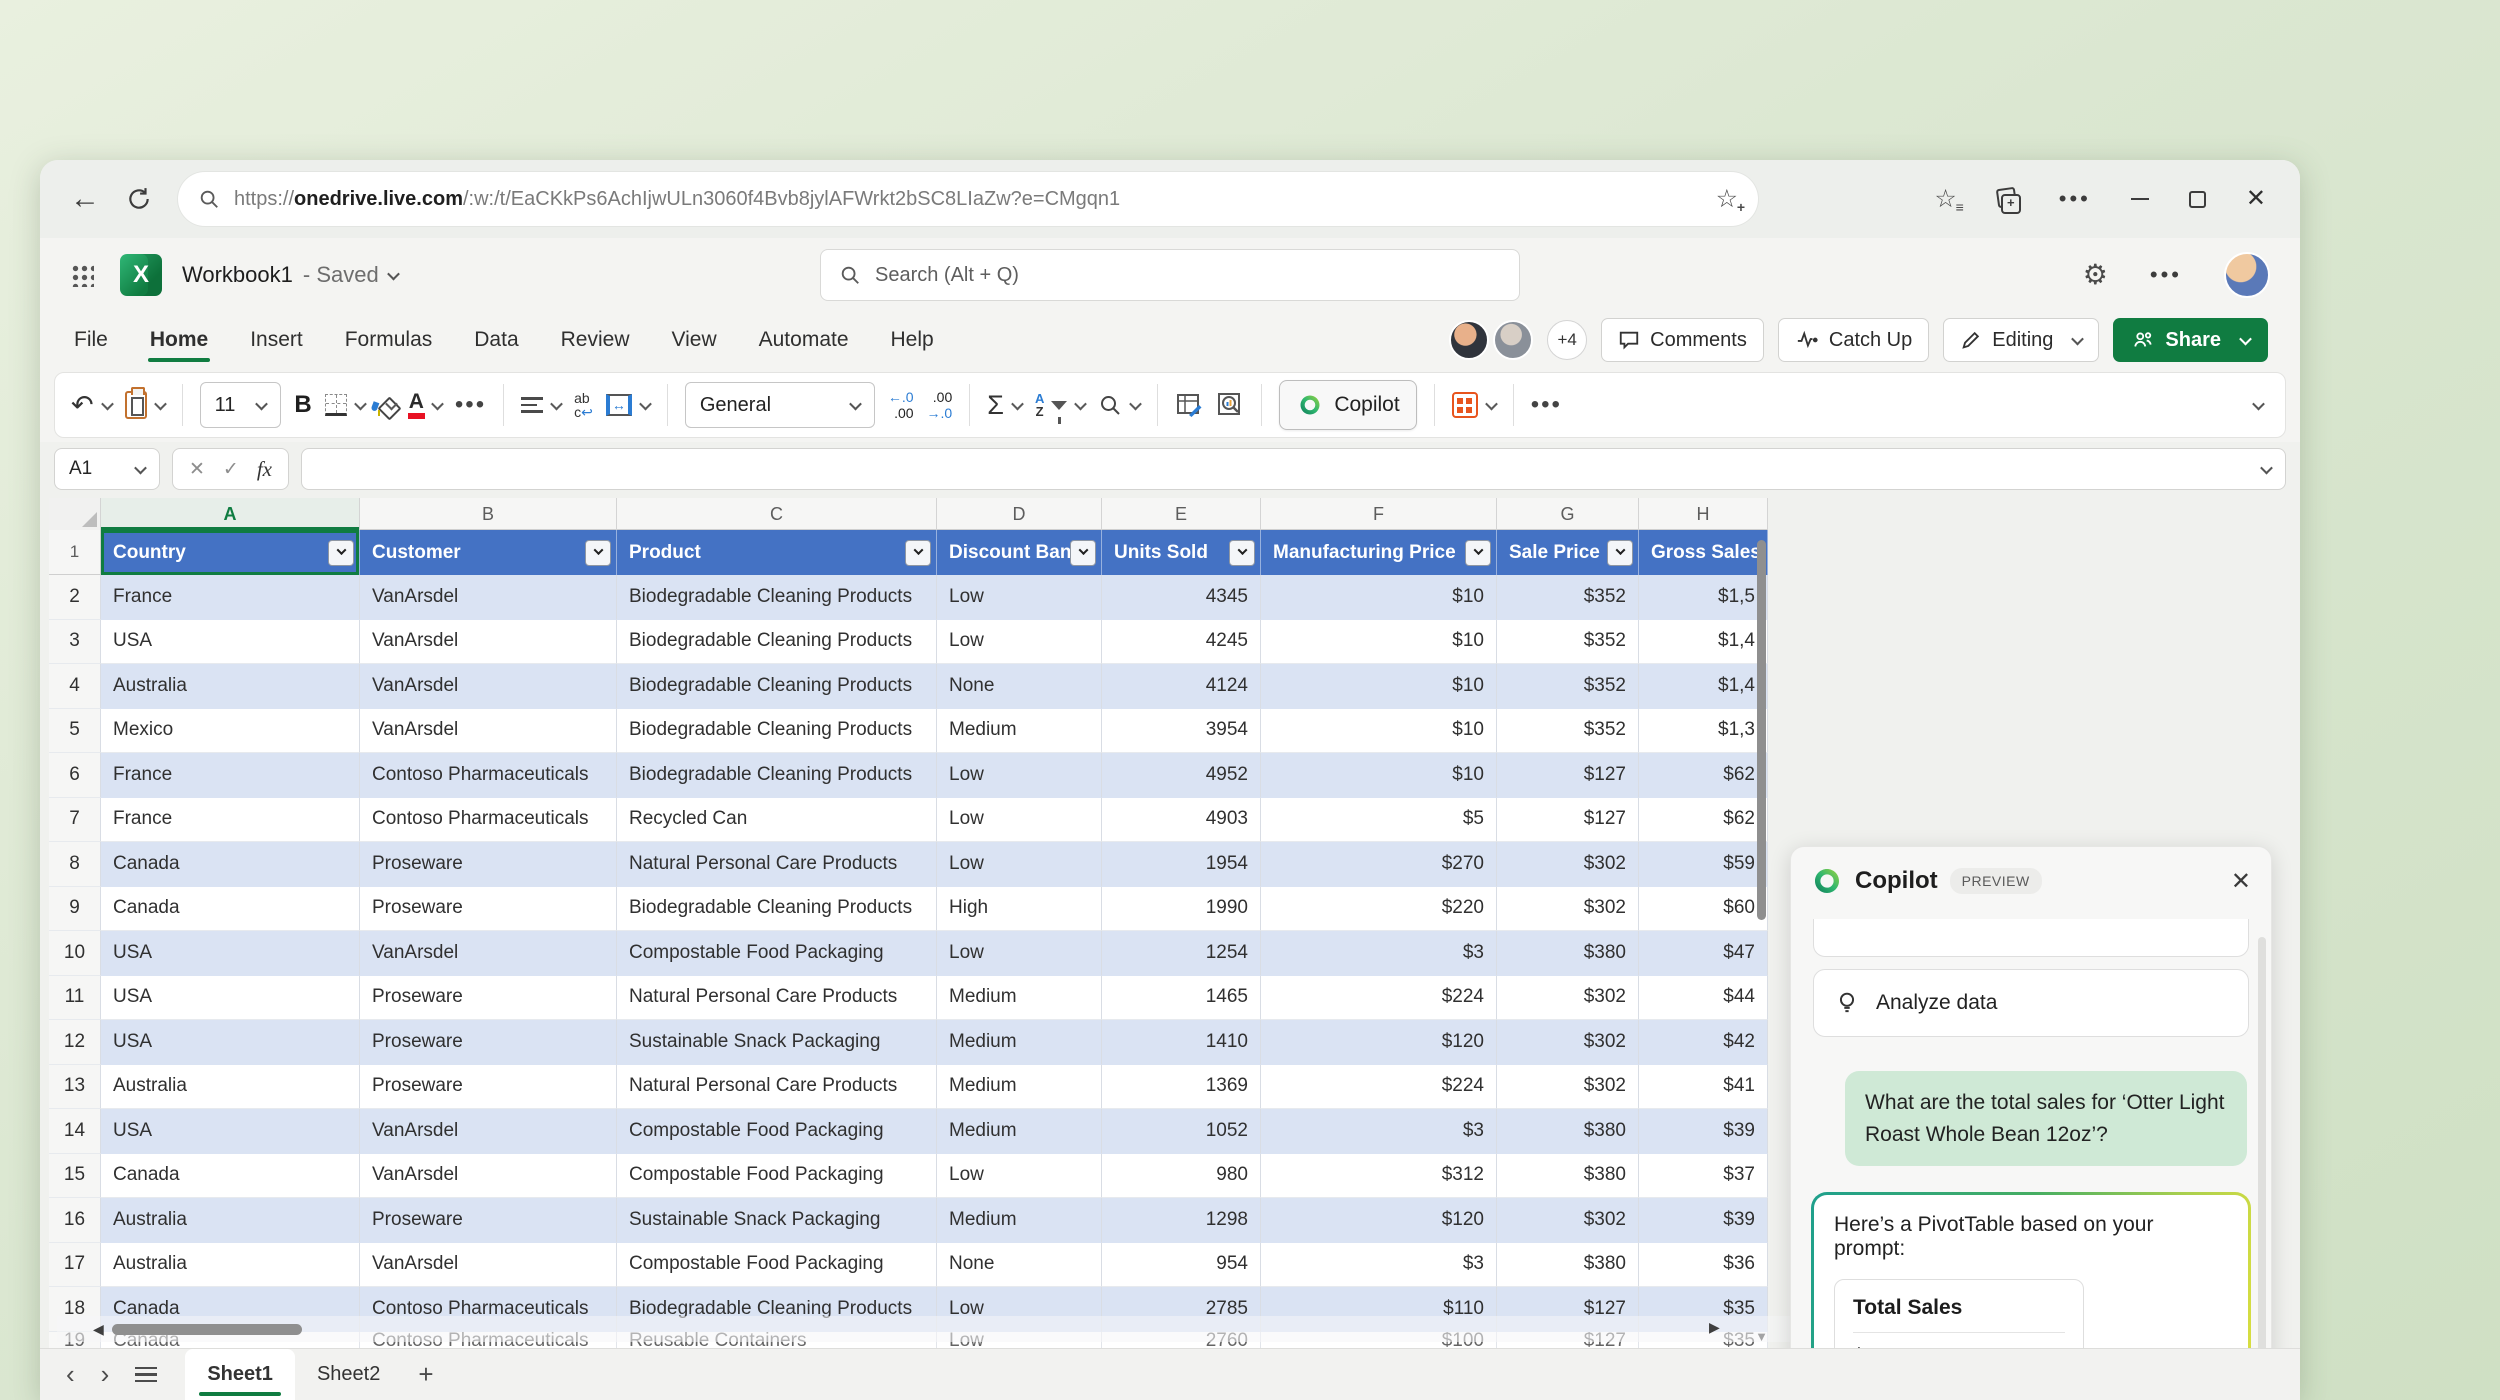  What do you see at coordinates (1181, 997) in the screenshot?
I see `cell-11-e: 1465` at bounding box center [1181, 997].